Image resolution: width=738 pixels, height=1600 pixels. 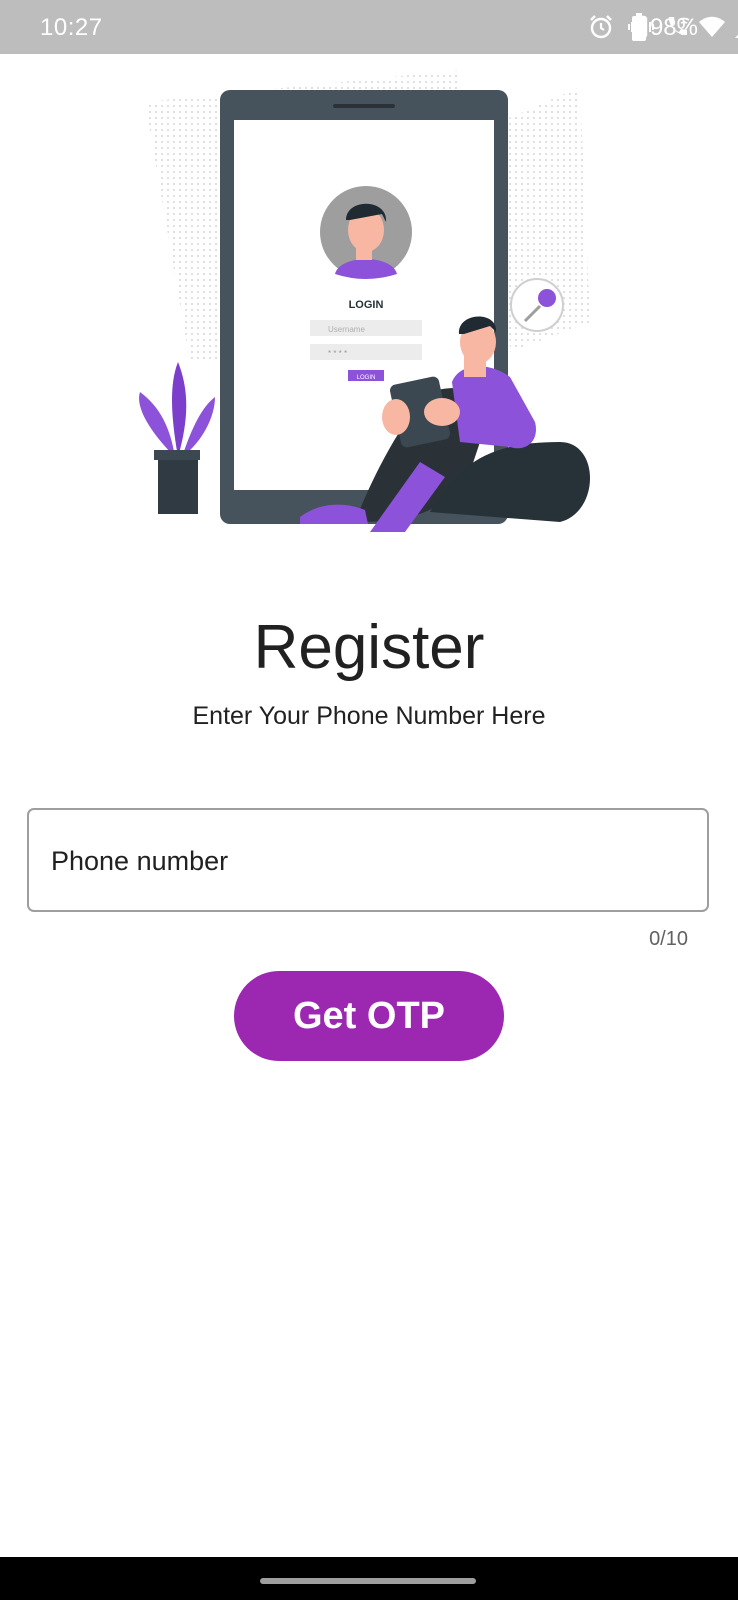 I want to click on battery-percentage: 98%, so click(x=673, y=27).